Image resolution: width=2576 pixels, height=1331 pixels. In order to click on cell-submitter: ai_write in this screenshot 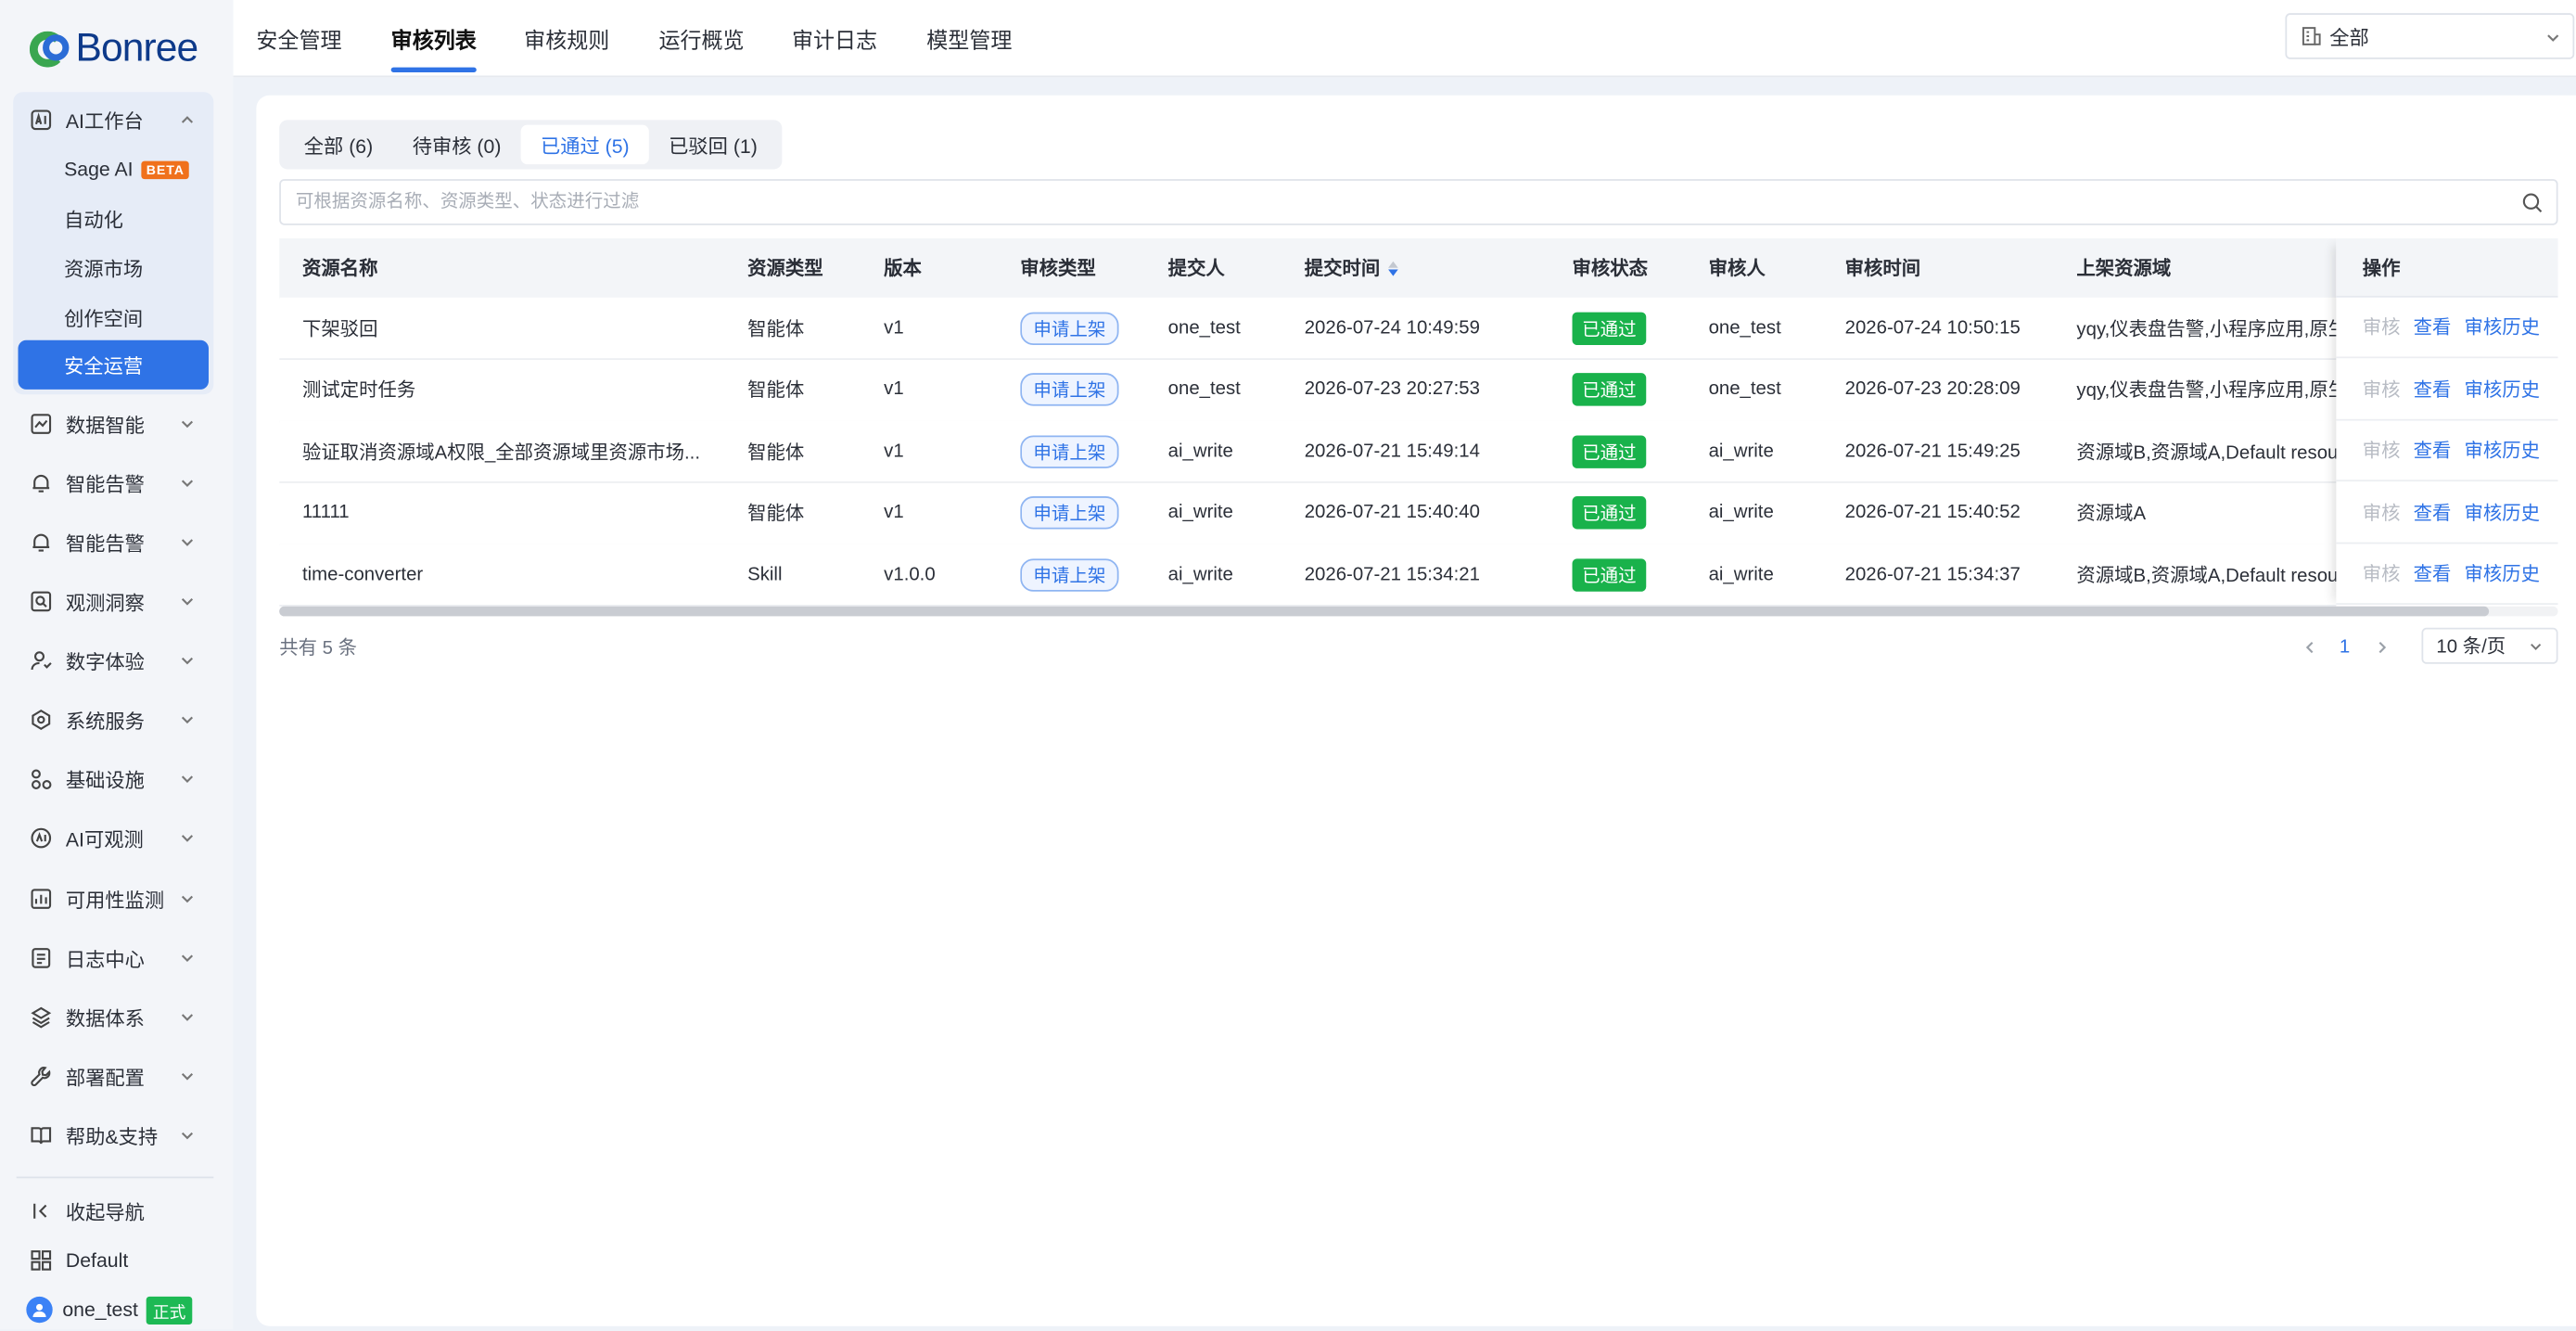, I will do `click(1200, 451)`.